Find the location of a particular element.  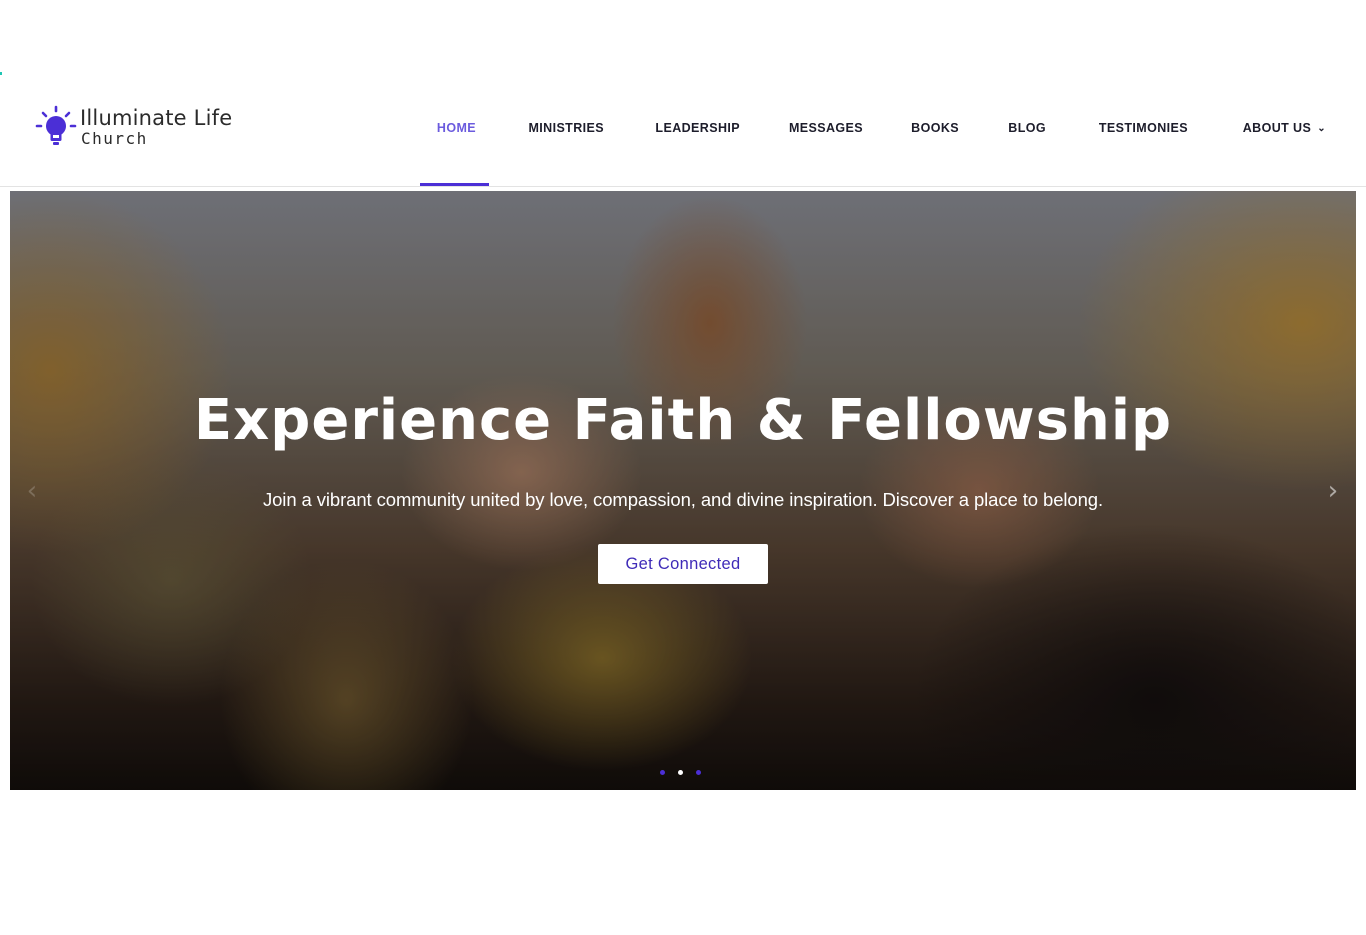

logo-wordmark: Illuminate Life Church is located at coordinates (156, 126).